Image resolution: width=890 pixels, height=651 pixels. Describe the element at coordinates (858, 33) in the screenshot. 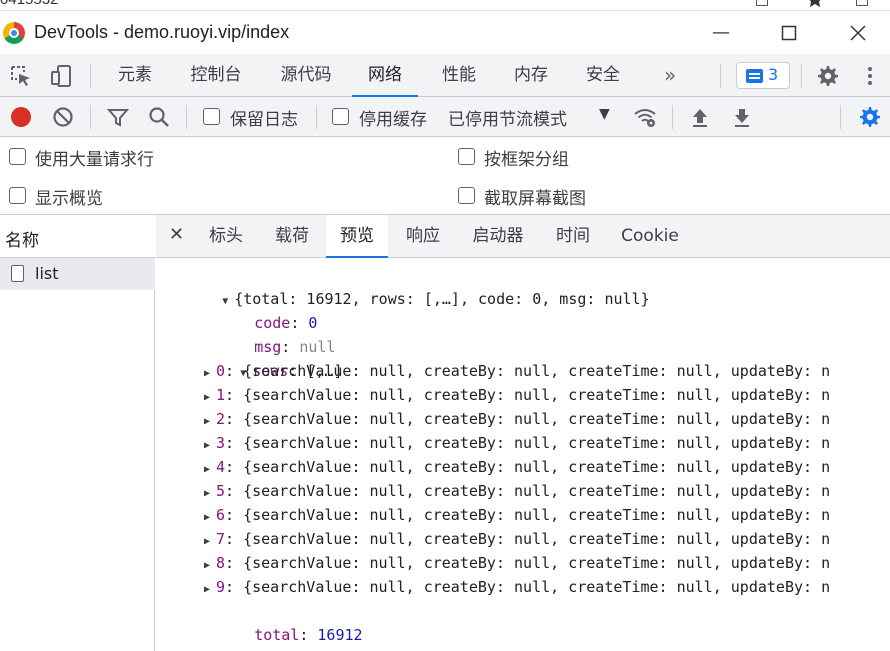

I see `close-window-button` at that location.